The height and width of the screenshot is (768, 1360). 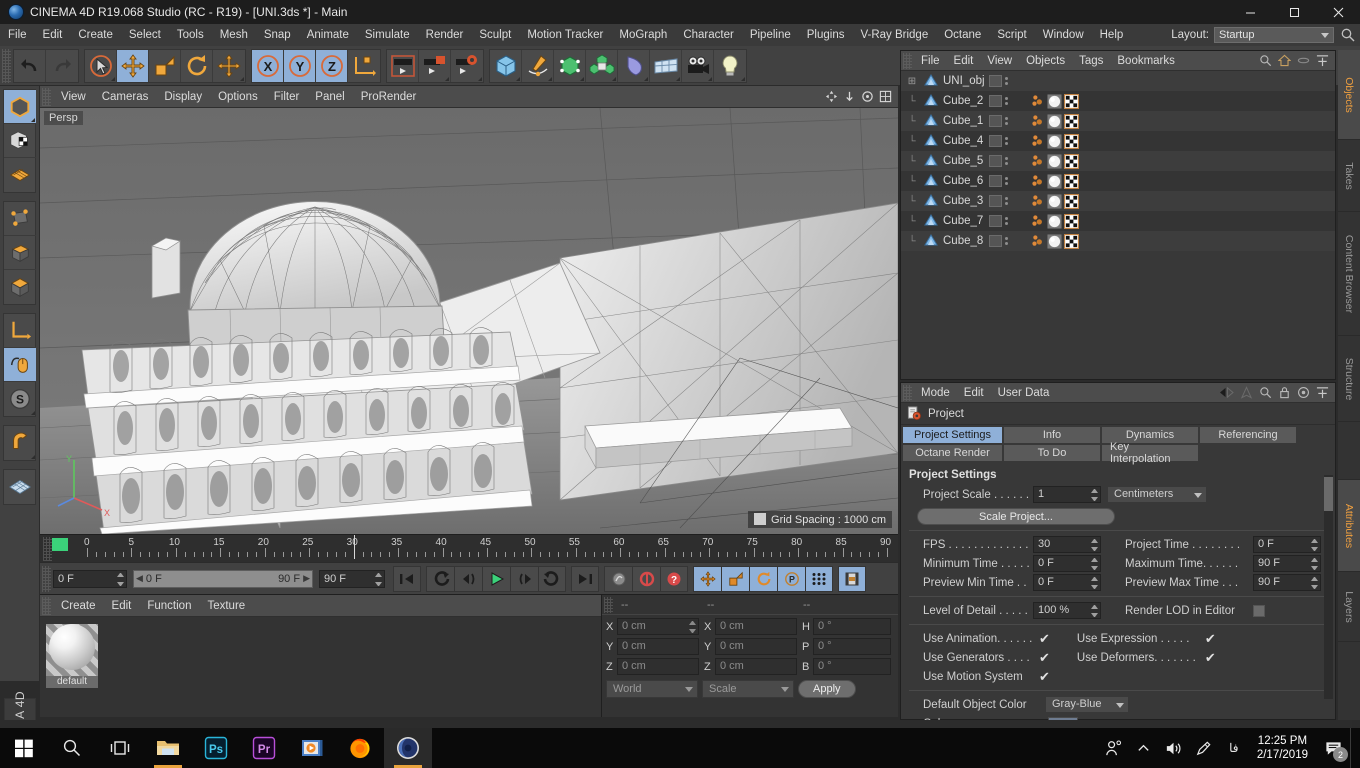 I want to click on menu-edit: Edit, so click(x=53, y=35).